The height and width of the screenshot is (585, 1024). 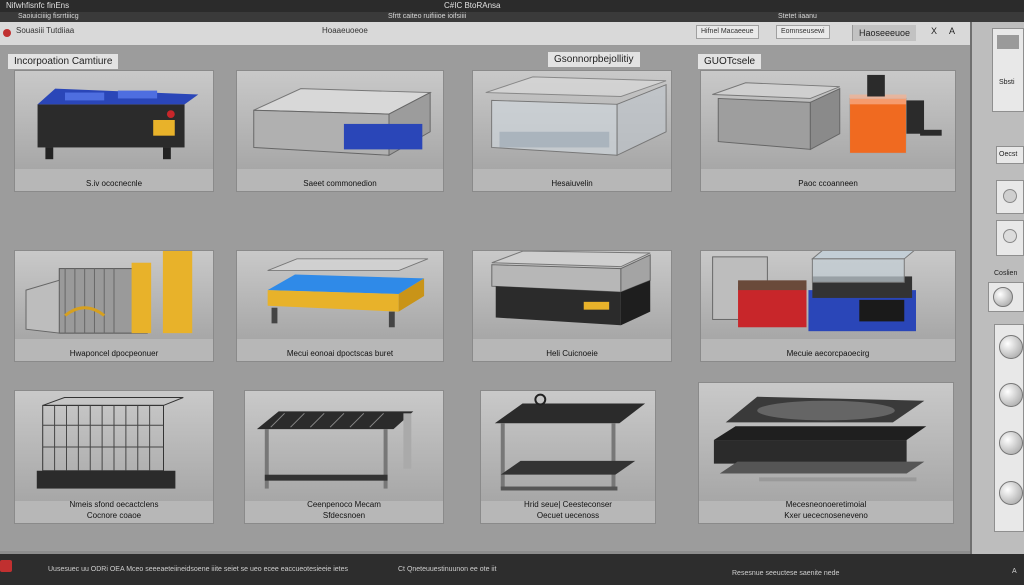 I want to click on product-card: S.iv ococnecnle, so click(x=114, y=131).